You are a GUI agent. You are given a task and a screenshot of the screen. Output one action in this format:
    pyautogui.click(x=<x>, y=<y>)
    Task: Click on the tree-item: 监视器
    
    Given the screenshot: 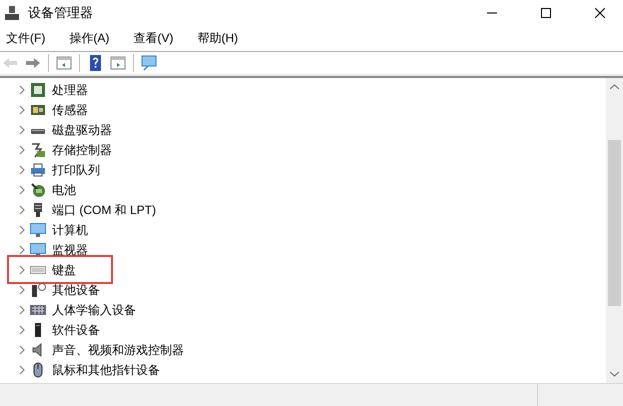 What is the action you would take?
    pyautogui.click(x=70, y=250)
    